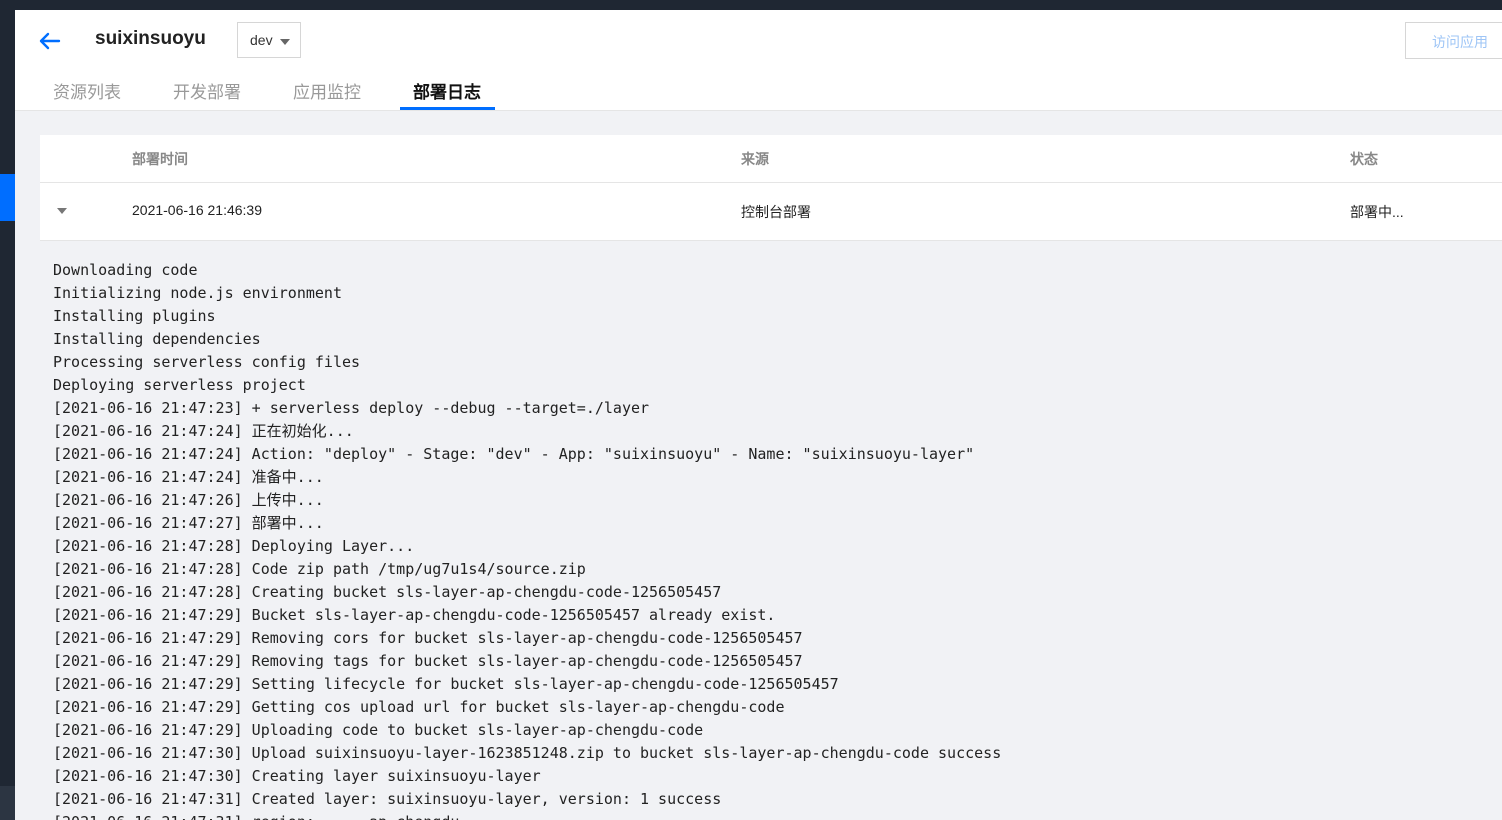 The height and width of the screenshot is (820, 1502). What do you see at coordinates (207, 362) in the screenshot?
I see `log-line: Processing serverless config files` at bounding box center [207, 362].